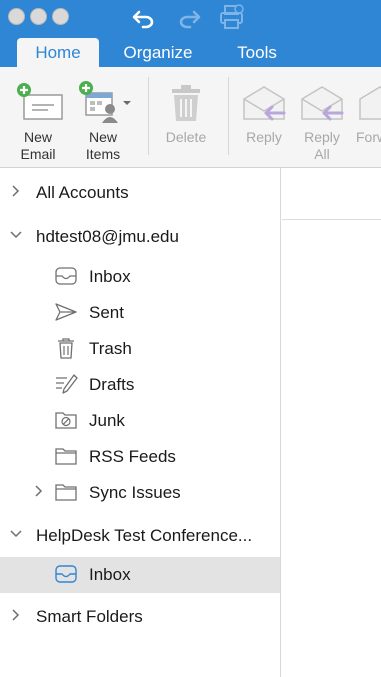  I want to click on trash-icon, so click(66, 348).